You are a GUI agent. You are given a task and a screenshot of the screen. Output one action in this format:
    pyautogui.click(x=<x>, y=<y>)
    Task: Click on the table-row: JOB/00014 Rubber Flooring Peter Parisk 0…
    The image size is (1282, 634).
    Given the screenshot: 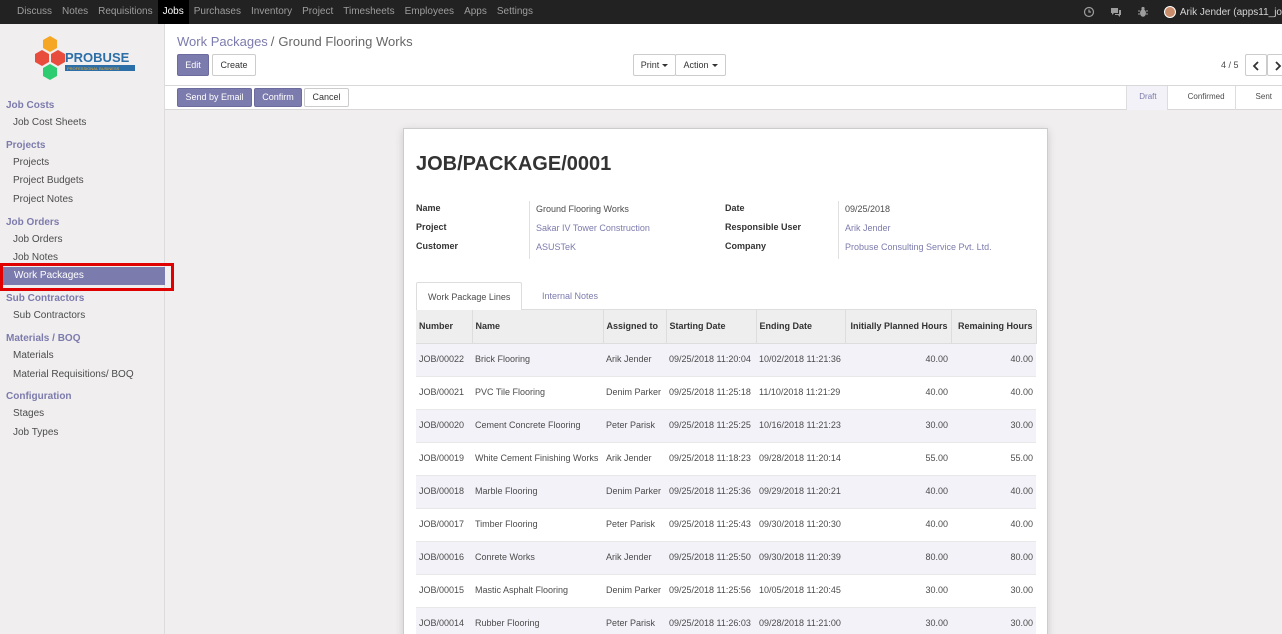 What is the action you would take?
    pyautogui.click(x=726, y=620)
    